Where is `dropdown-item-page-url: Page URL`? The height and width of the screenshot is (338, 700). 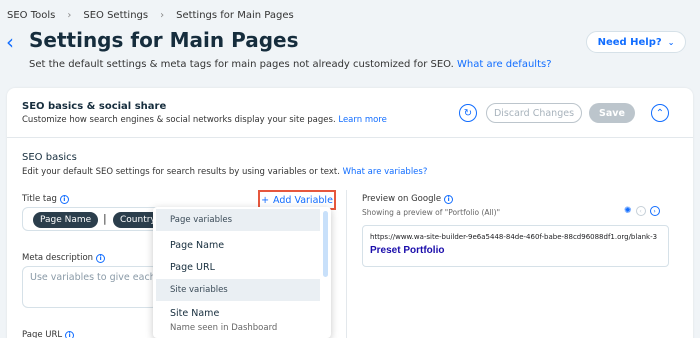 dropdown-item-page-url: Page URL is located at coordinates (238, 267).